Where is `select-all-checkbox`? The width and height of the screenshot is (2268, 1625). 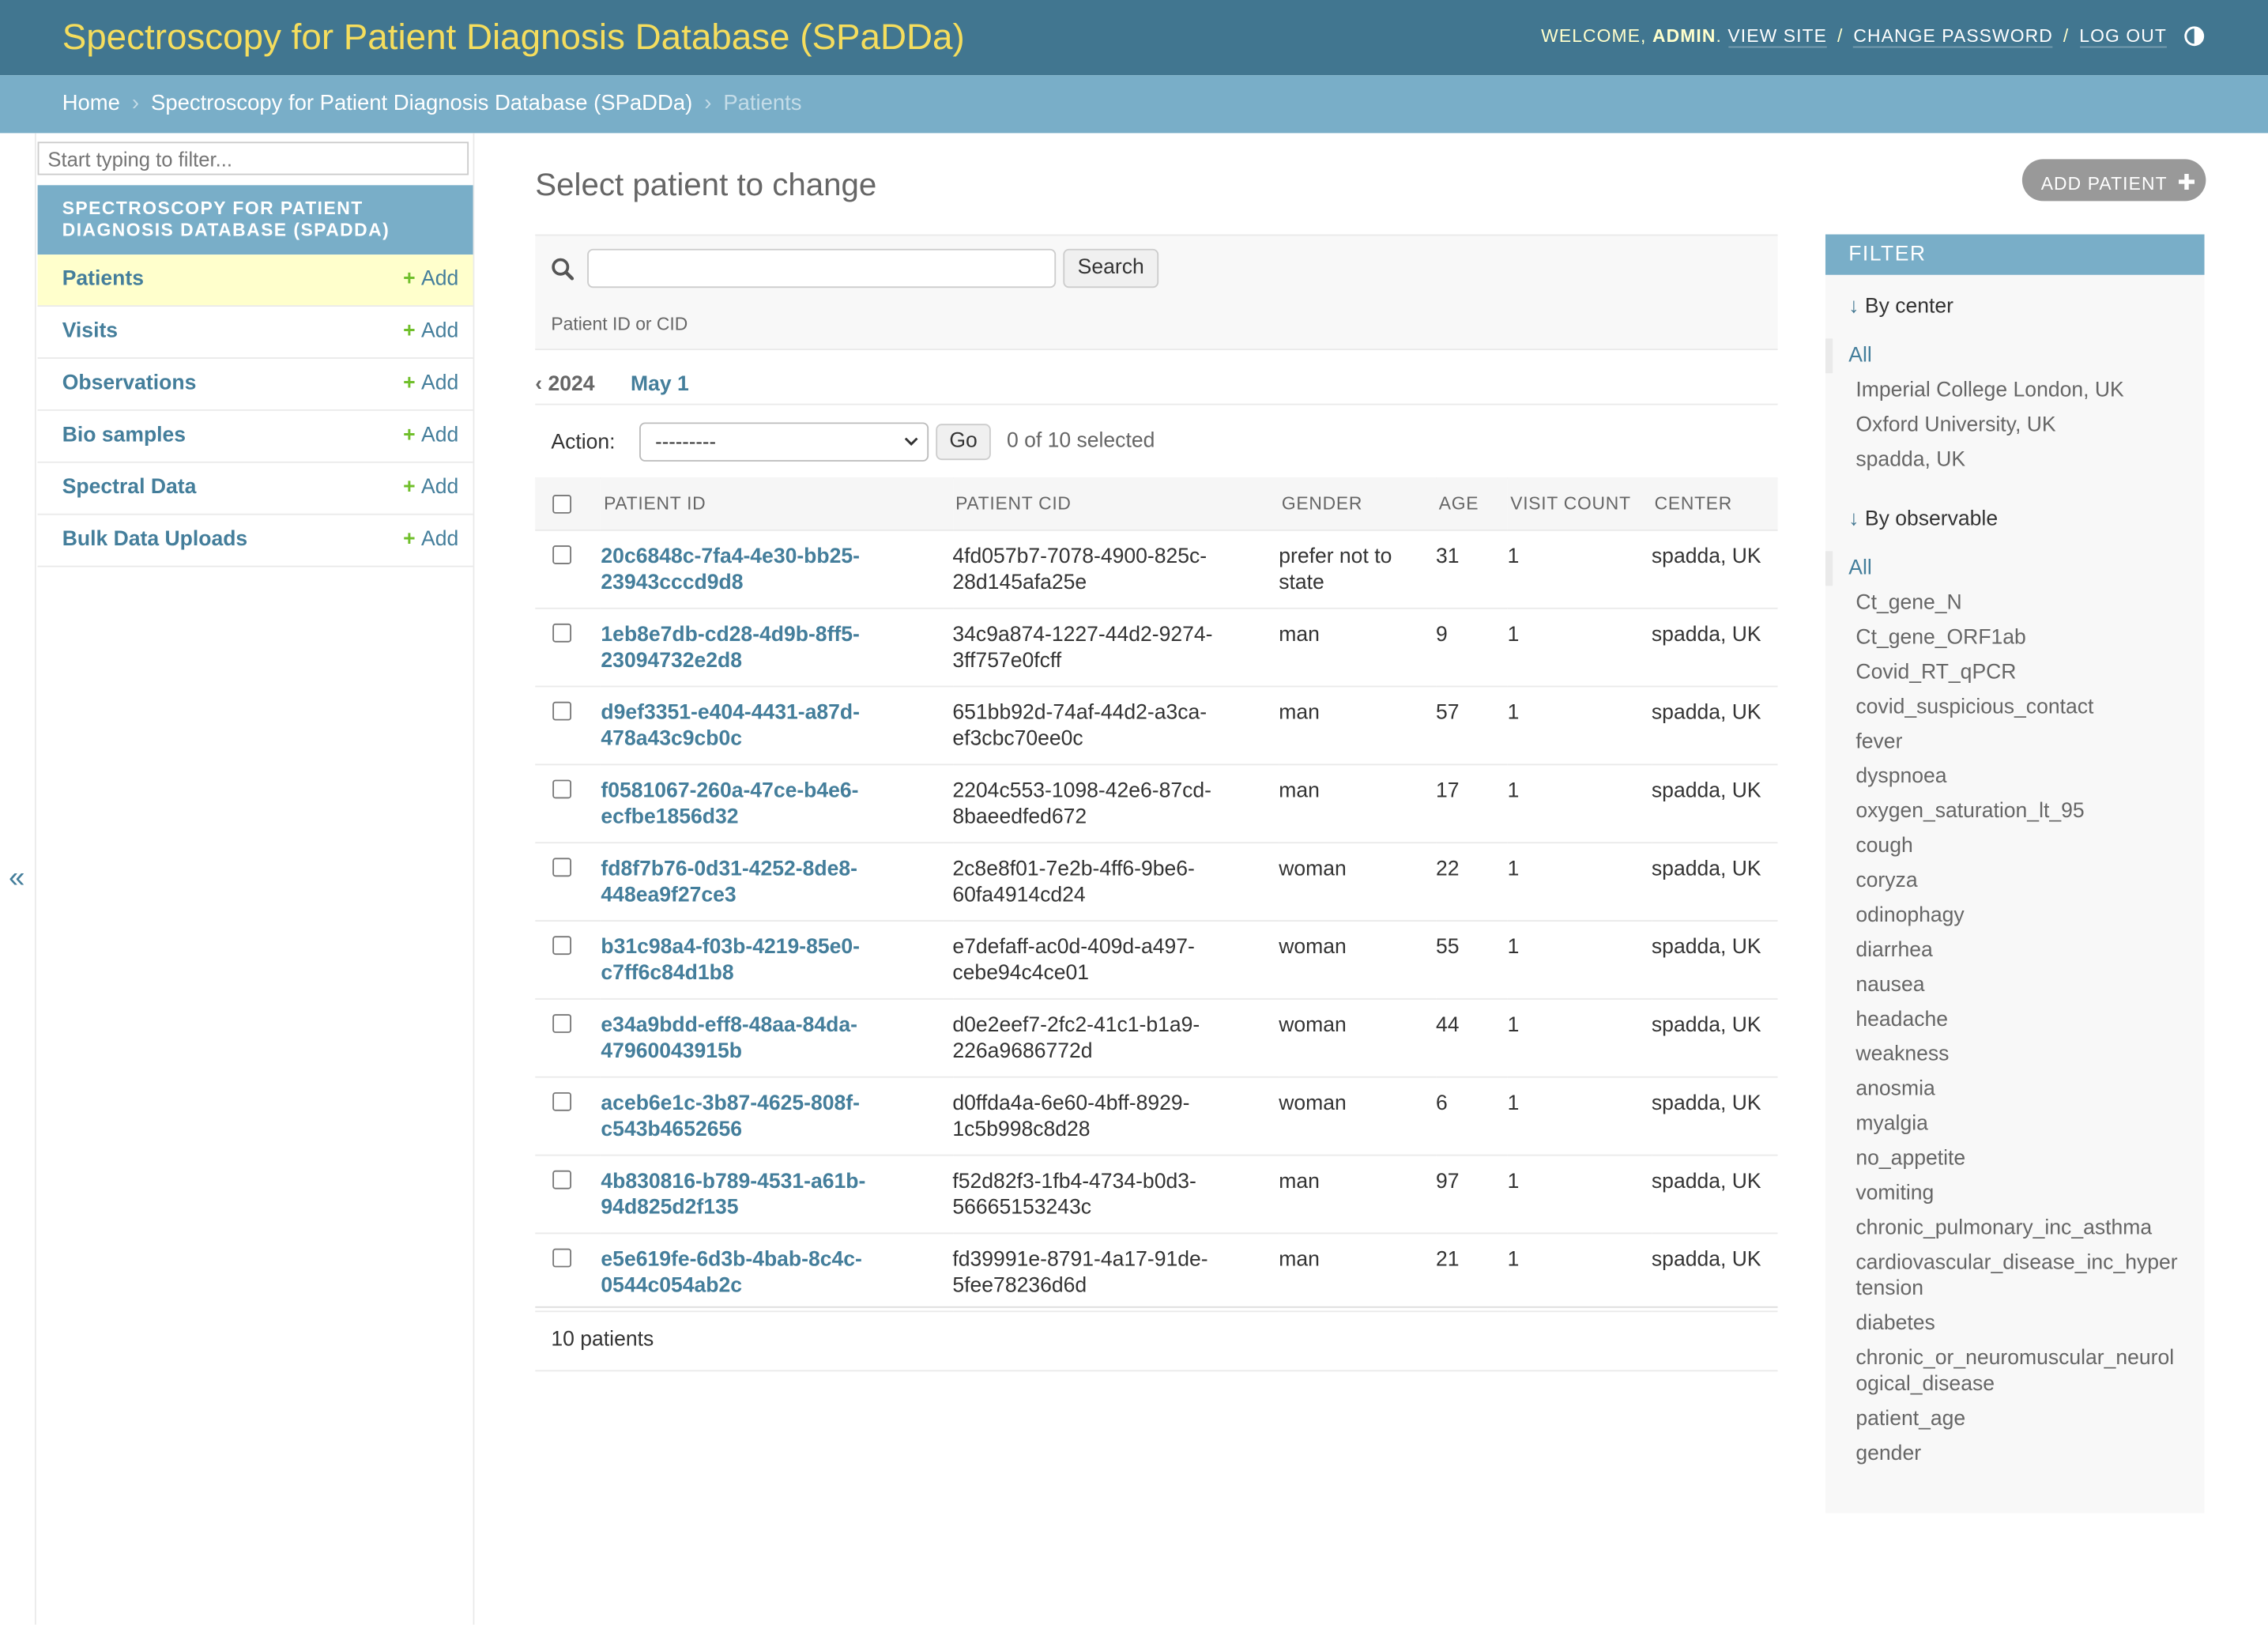 select-all-checkbox is located at coordinates (562, 504).